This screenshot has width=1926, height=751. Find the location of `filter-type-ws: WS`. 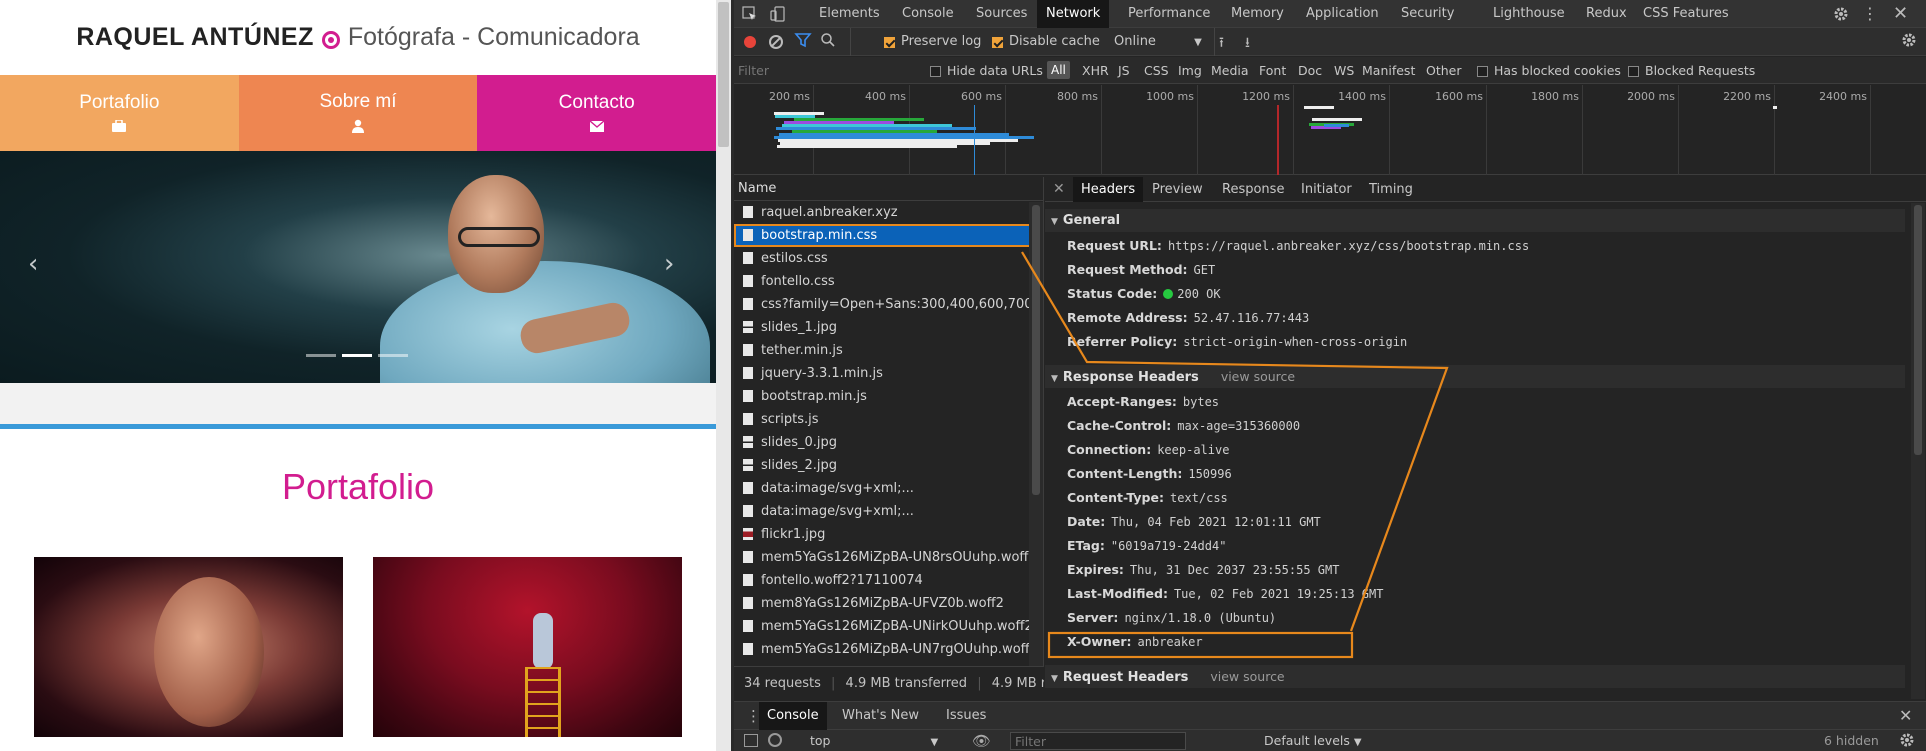

filter-type-ws: WS is located at coordinates (1344, 70).